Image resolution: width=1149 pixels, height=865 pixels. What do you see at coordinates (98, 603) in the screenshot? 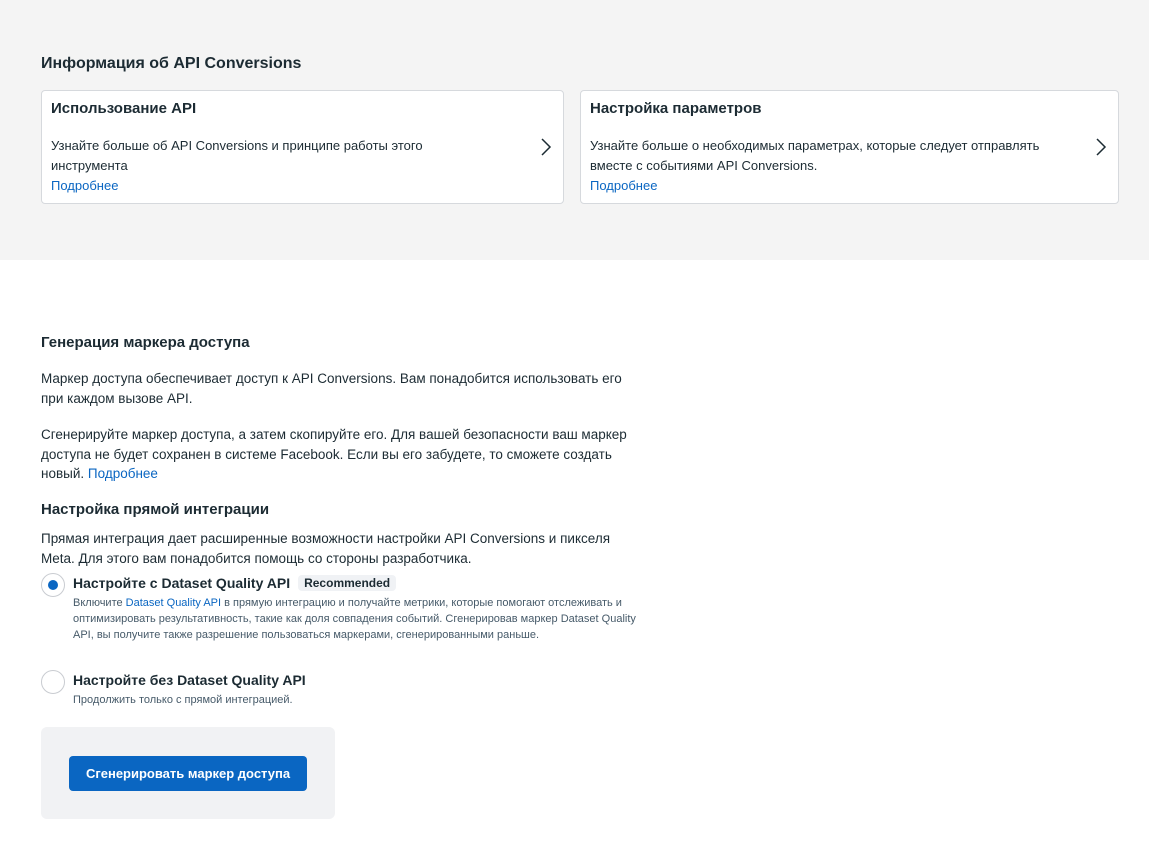
I see `option-desc-prefix: Включите` at bounding box center [98, 603].